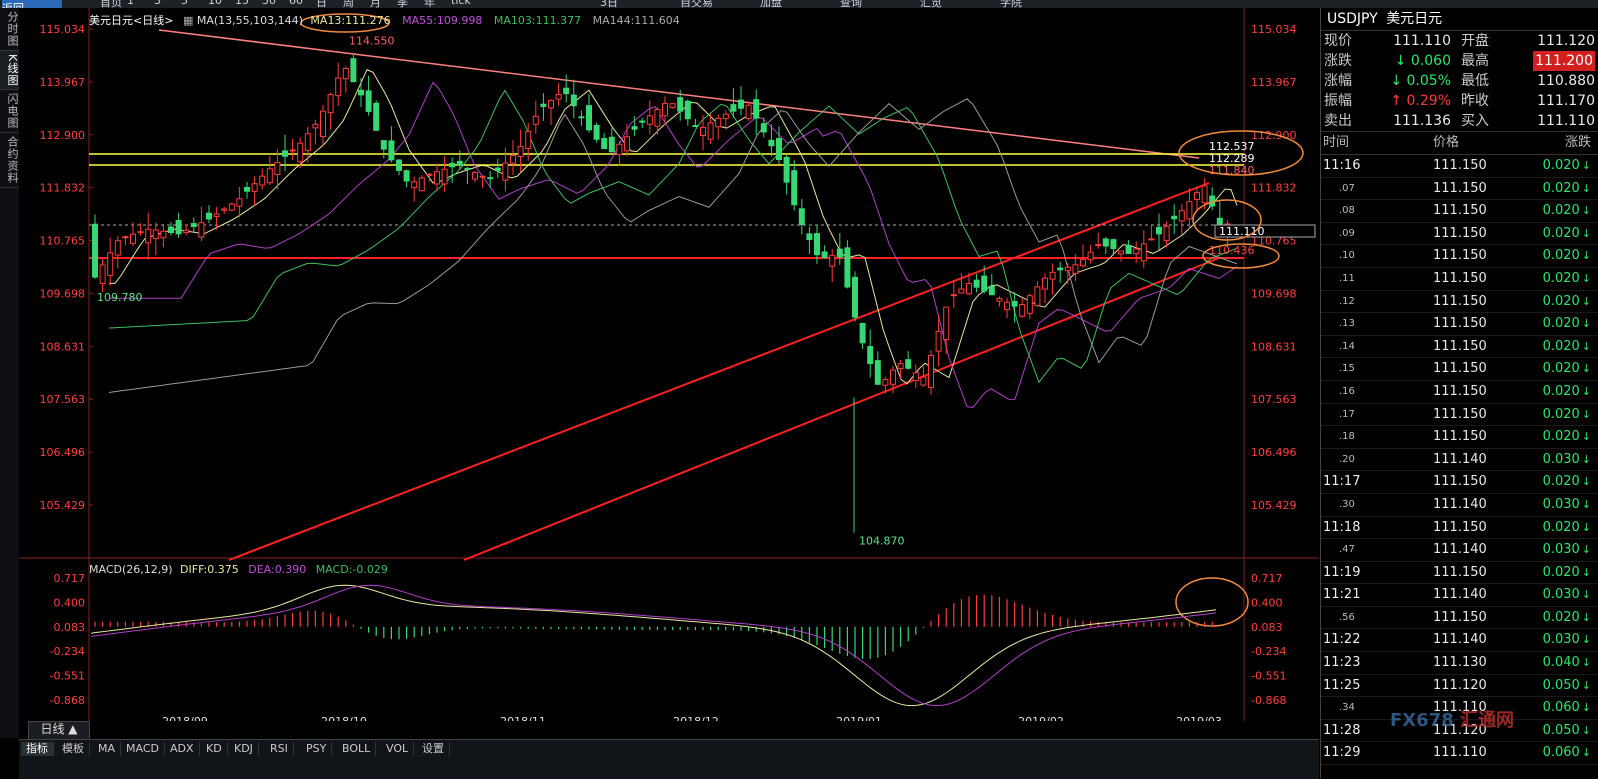  What do you see at coordinates (130, 4) in the screenshot?
I see `toolbar-item: 1` at bounding box center [130, 4].